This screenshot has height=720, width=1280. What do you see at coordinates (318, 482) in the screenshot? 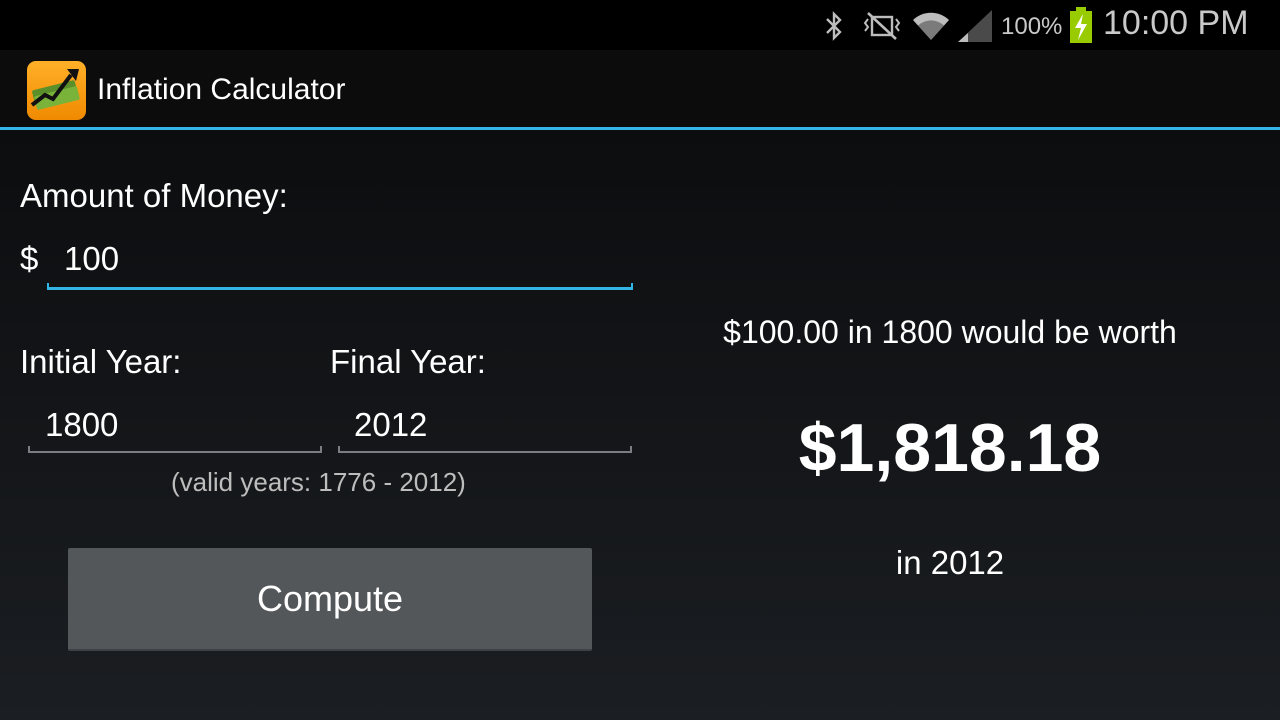
I see `valid-years-hint: (valid years: 1776 - 2012)` at bounding box center [318, 482].